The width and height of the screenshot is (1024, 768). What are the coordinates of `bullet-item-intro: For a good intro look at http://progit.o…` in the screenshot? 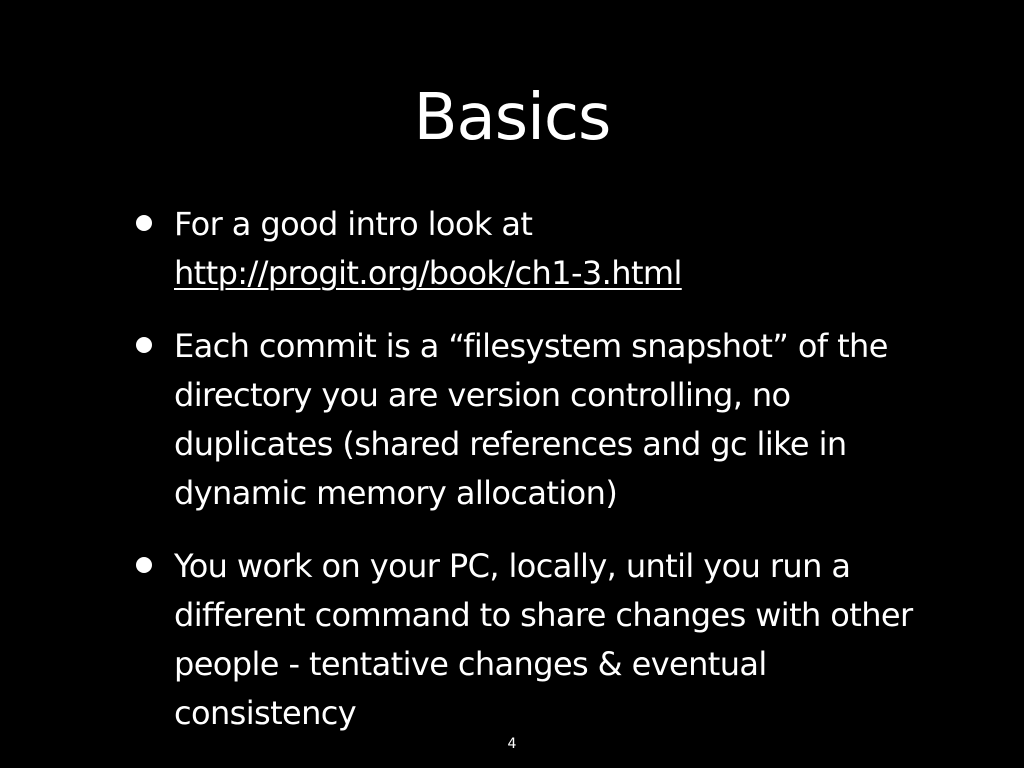 It's located at (525, 249).